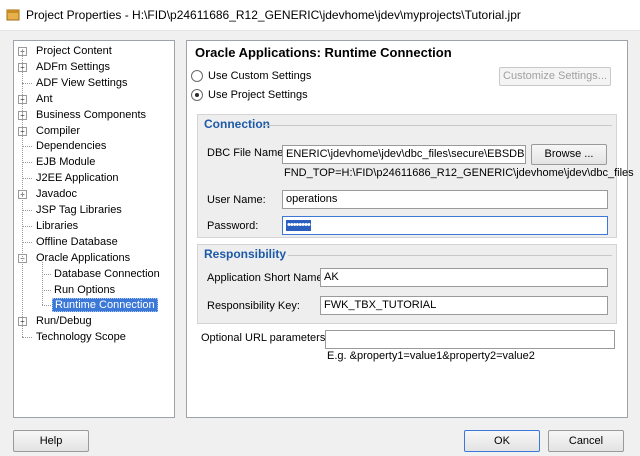 The image size is (640, 456). What do you see at coordinates (237, 124) in the screenshot?
I see `connection-heading: Connection` at bounding box center [237, 124].